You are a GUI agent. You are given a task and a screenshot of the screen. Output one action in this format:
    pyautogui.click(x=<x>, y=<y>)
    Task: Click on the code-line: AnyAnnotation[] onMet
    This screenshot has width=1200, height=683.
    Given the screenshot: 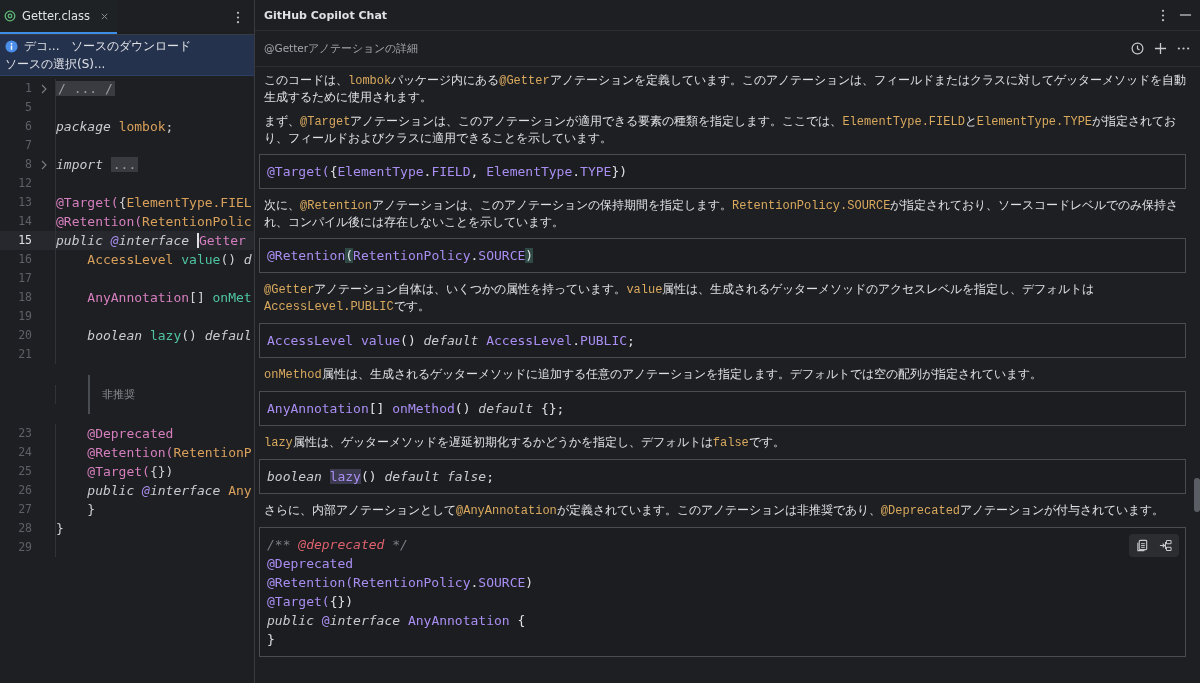 What is the action you would take?
    pyautogui.click(x=169, y=298)
    